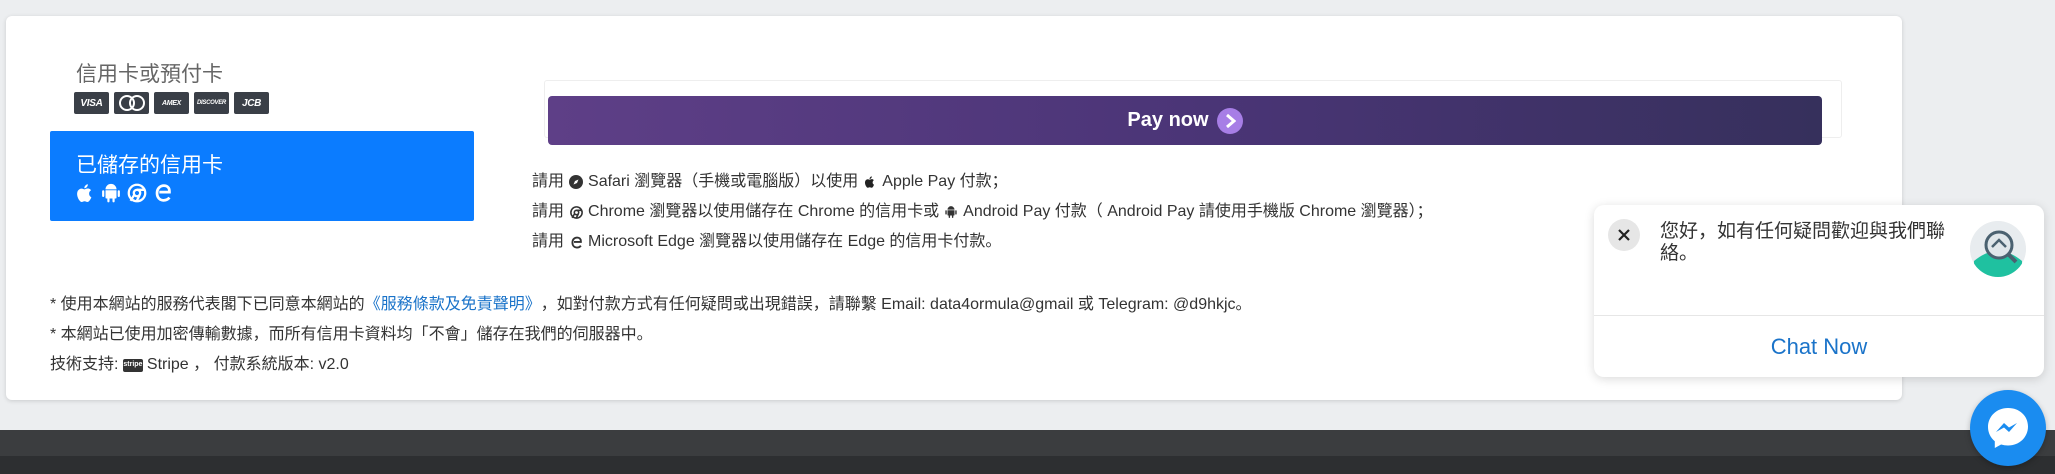 This screenshot has height=474, width=2055. I want to click on terms-link: 《服務條款及免責聲明》, so click(453, 305).